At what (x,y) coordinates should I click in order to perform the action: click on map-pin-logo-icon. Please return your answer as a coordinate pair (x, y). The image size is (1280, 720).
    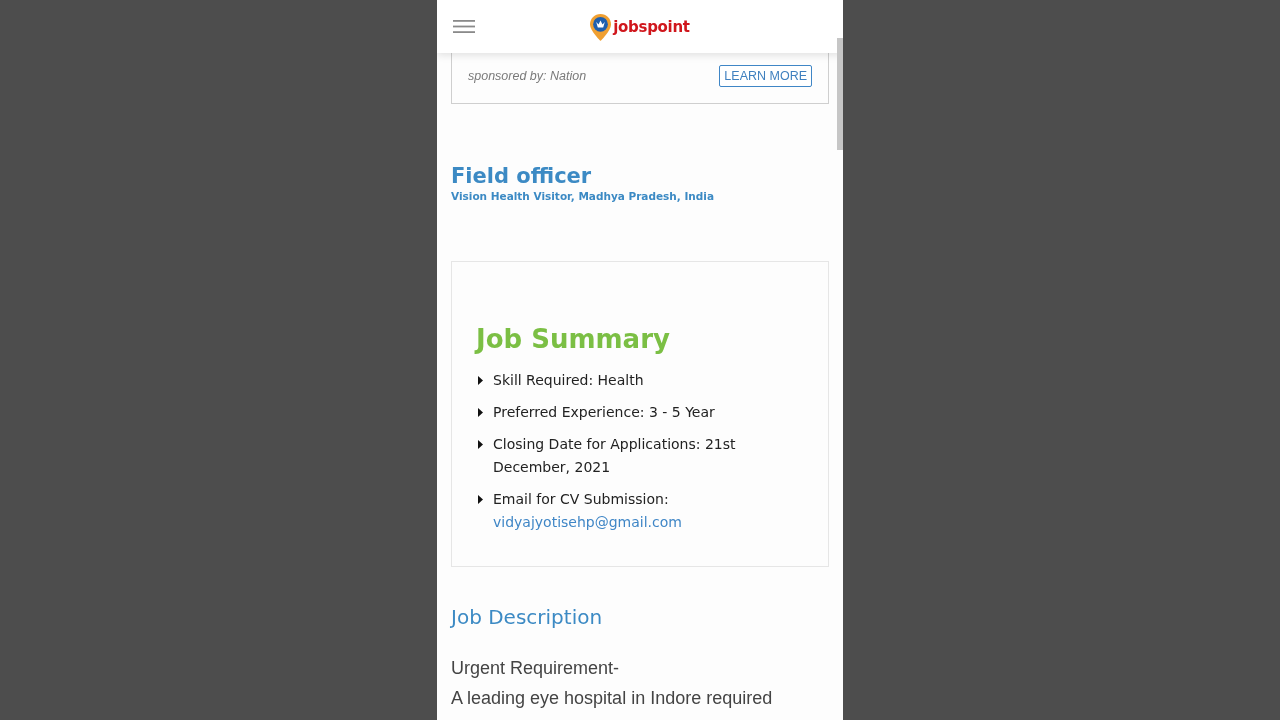
    Looking at the image, I should click on (601, 27).